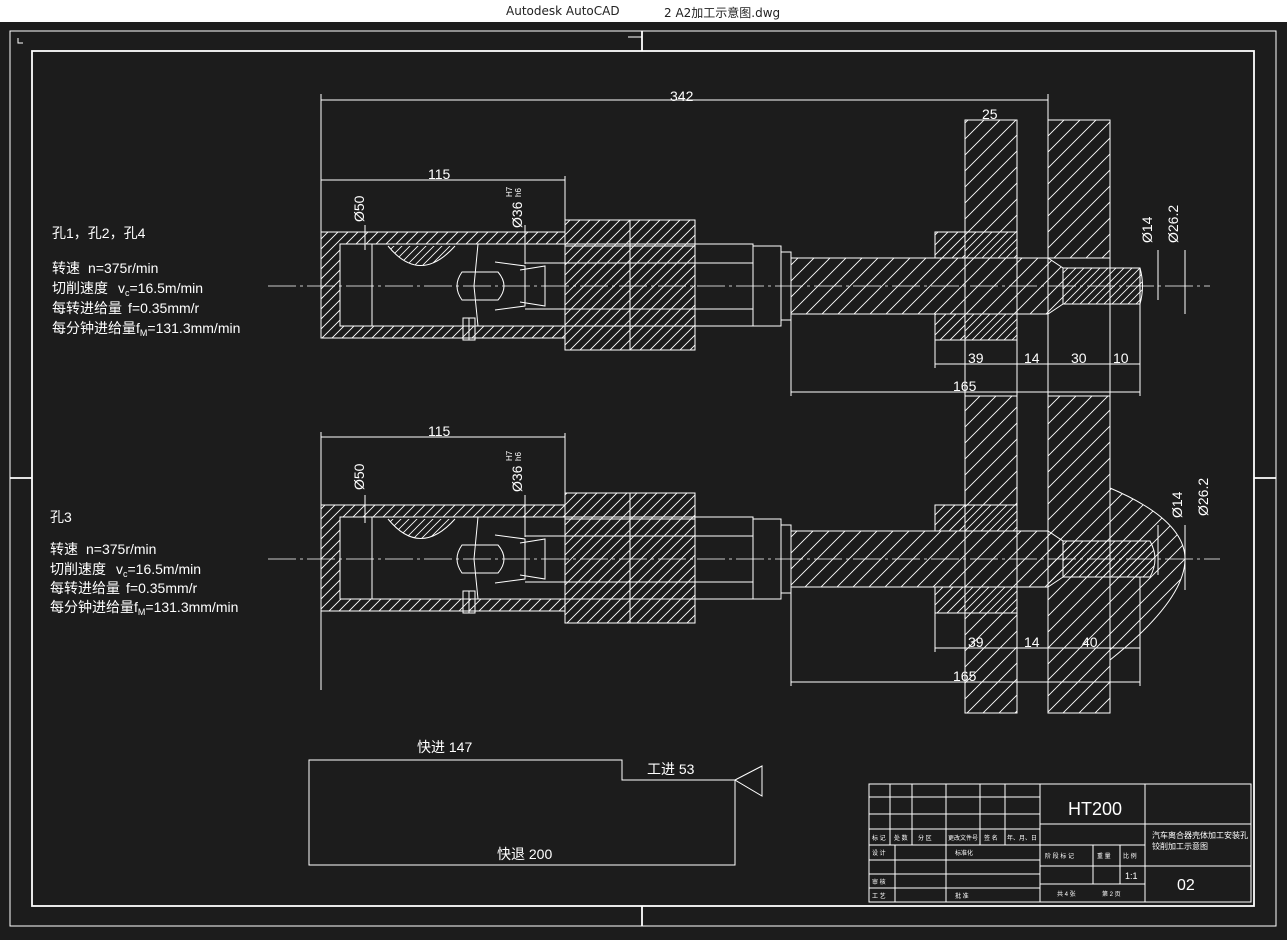 This screenshot has width=1287, height=940. Describe the element at coordinates (1173, 224) in the screenshot. I see `dim-dia262-top: Ø26.2` at that location.